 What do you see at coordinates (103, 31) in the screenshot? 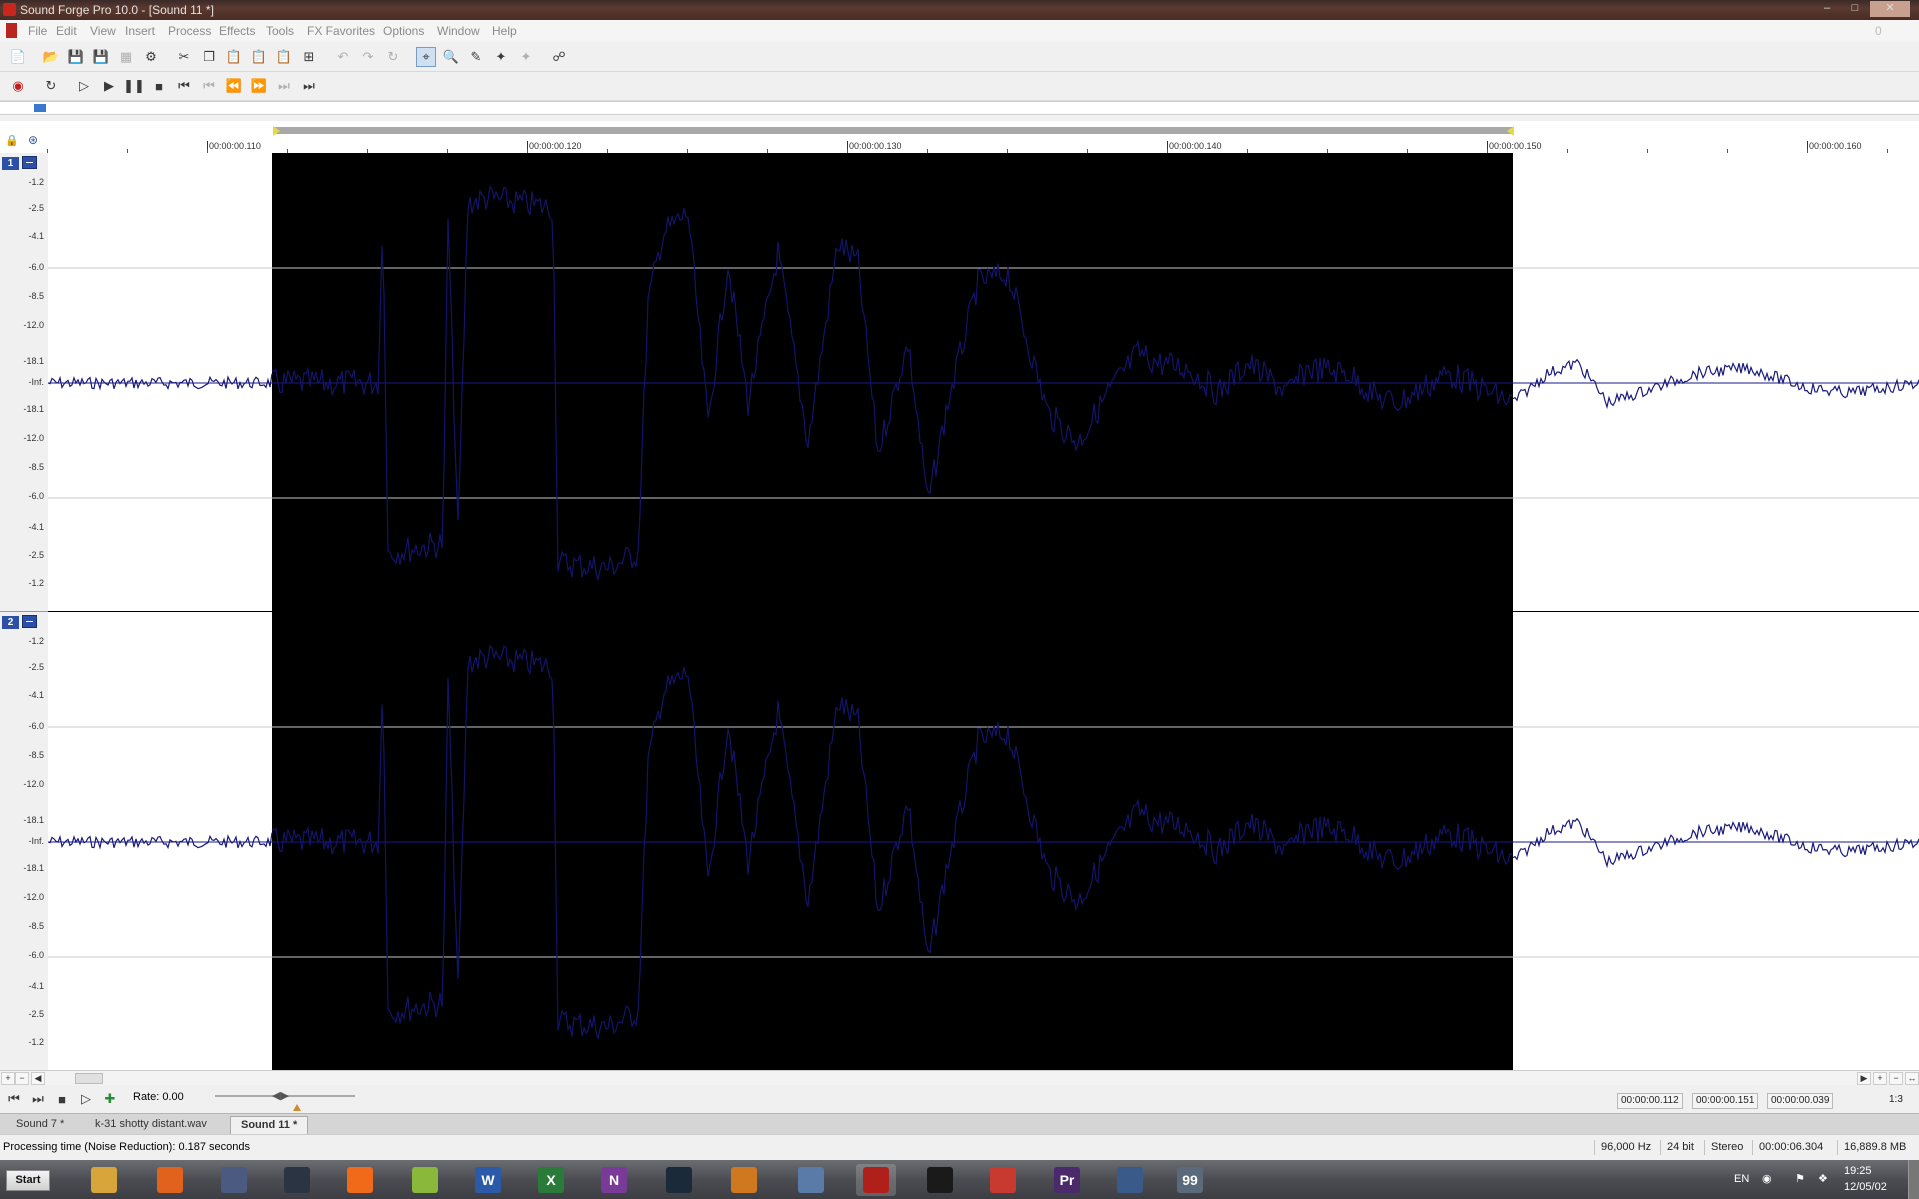
I see `menu-view: View` at bounding box center [103, 31].